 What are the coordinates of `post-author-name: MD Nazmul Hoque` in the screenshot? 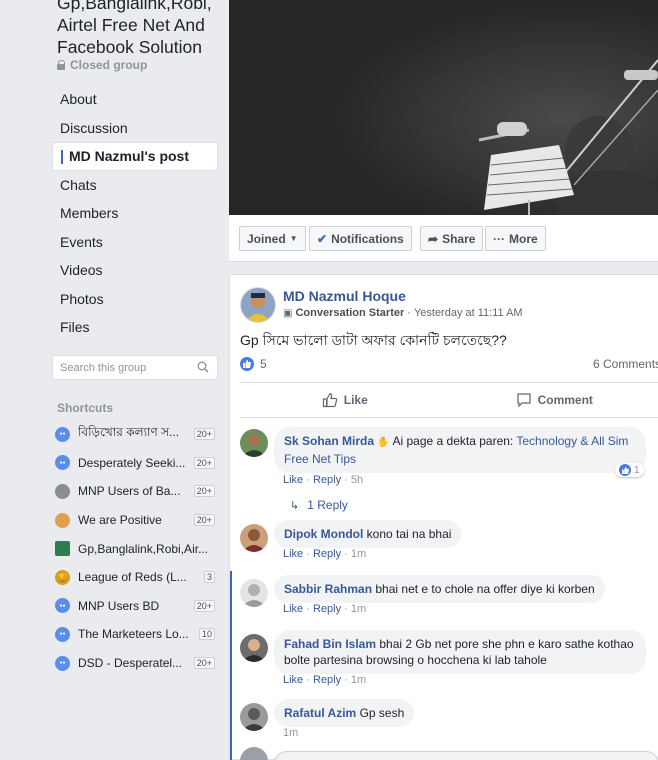 It's located at (344, 296).